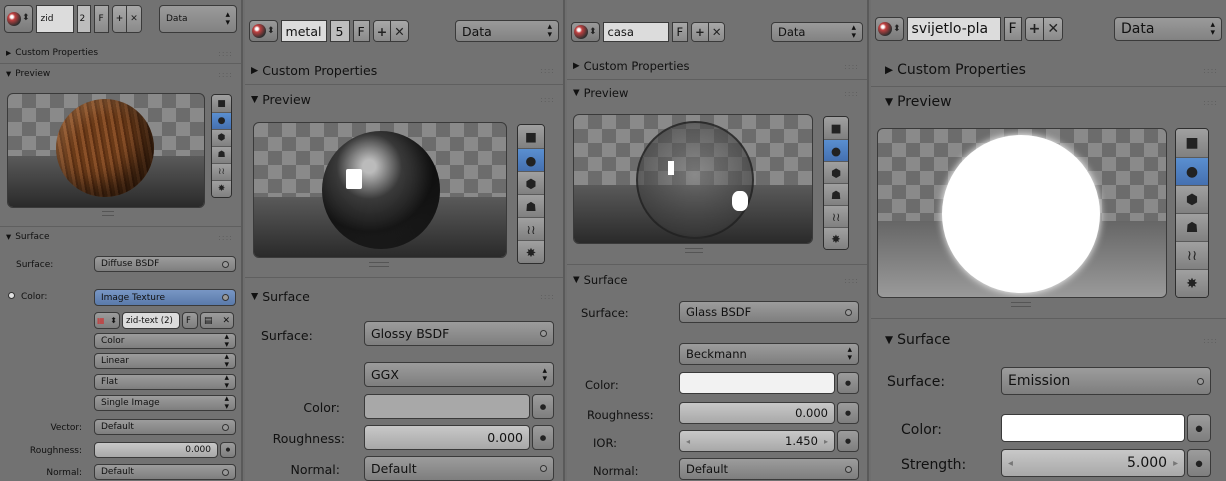  I want to click on surface-shader-select: Glossy BSDF, so click(459, 333).